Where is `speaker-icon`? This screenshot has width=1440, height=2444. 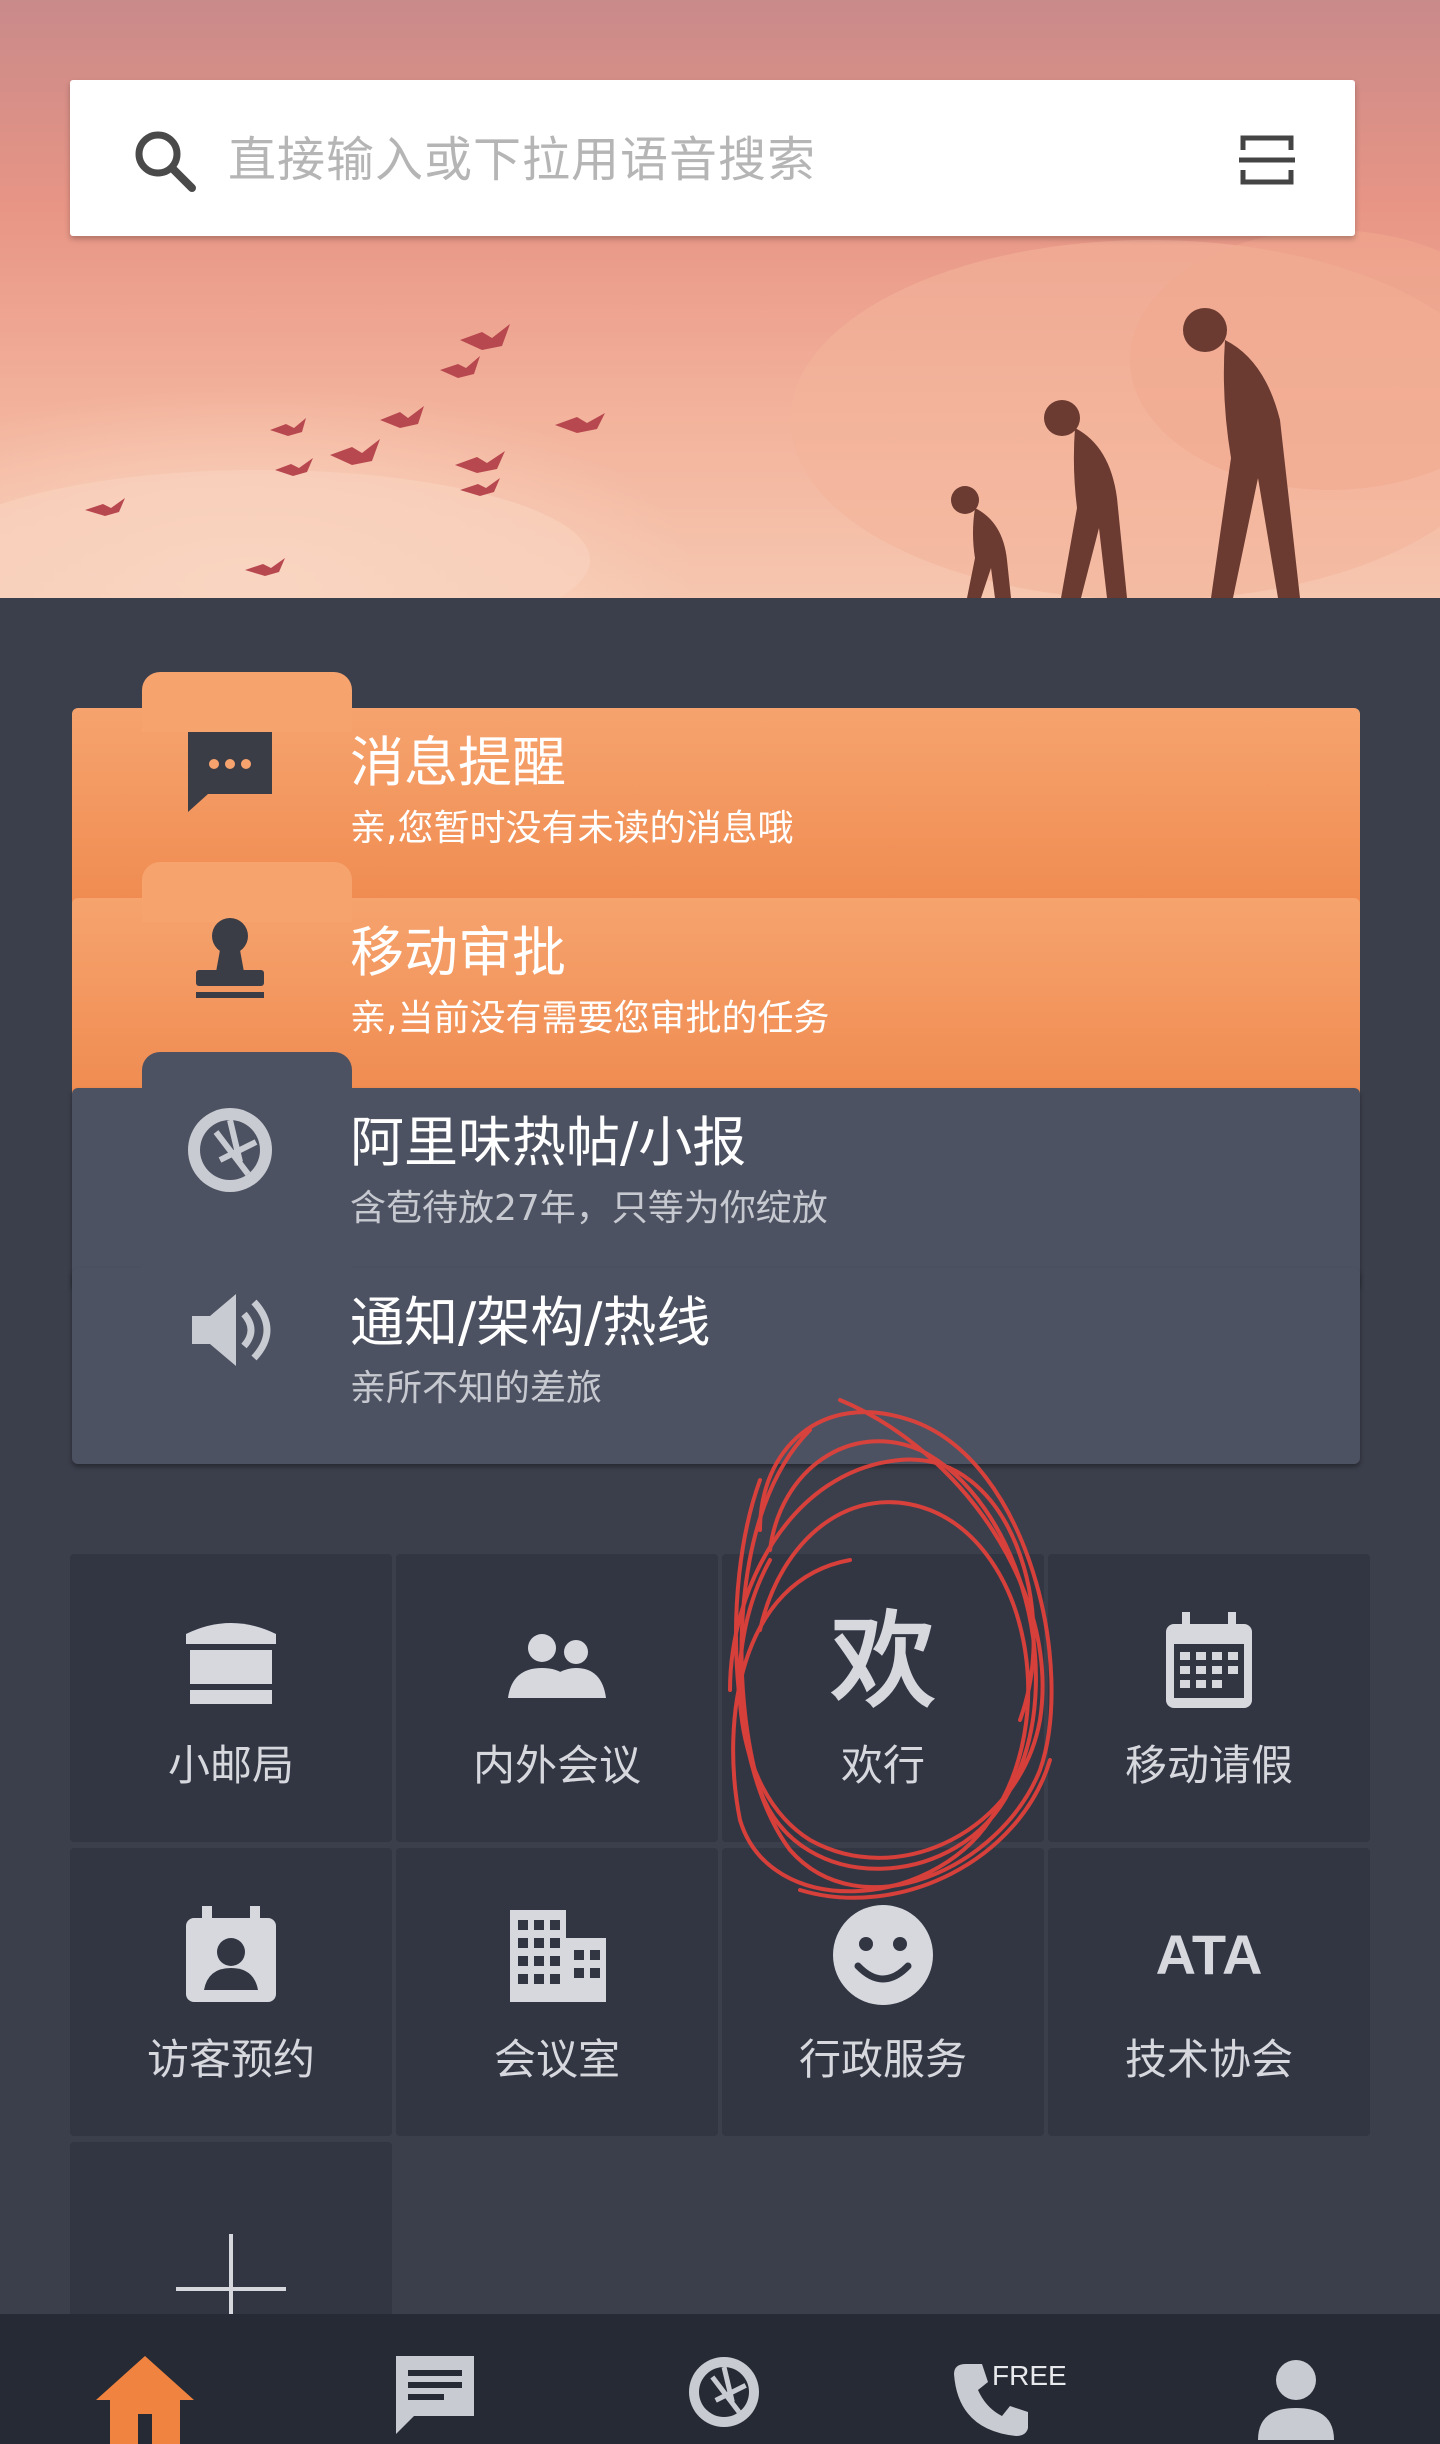 speaker-icon is located at coordinates (231, 1330).